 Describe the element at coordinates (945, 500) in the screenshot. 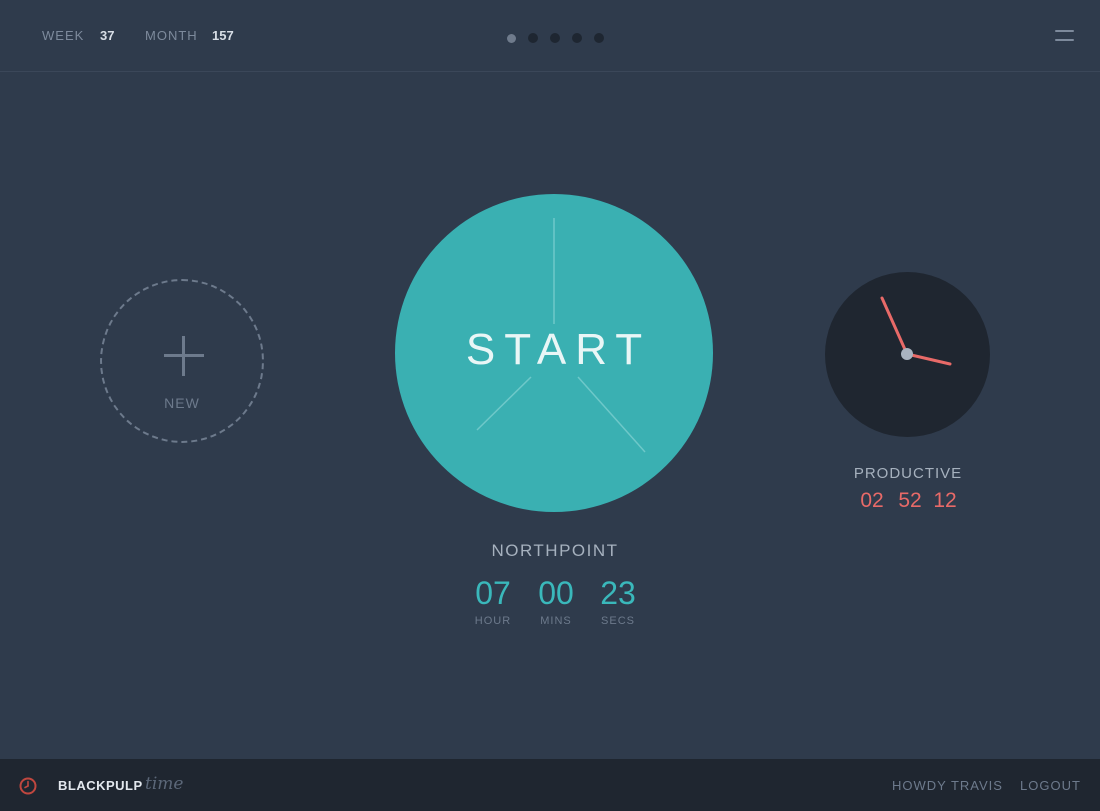

I see `productive-seconds: 12` at that location.